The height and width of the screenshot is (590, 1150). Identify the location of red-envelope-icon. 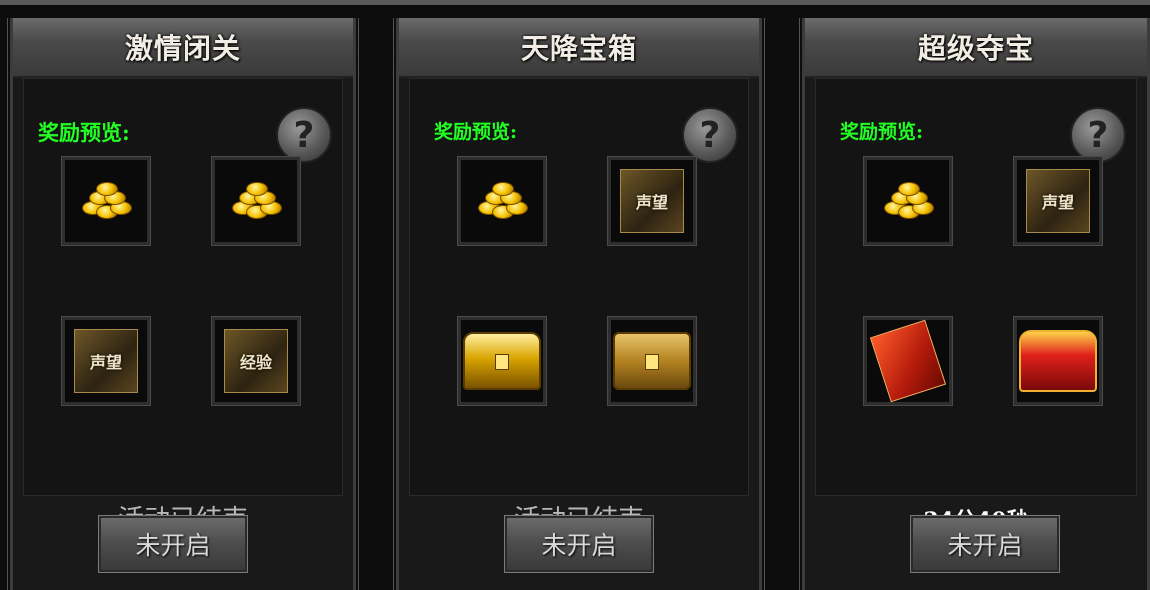
(908, 361).